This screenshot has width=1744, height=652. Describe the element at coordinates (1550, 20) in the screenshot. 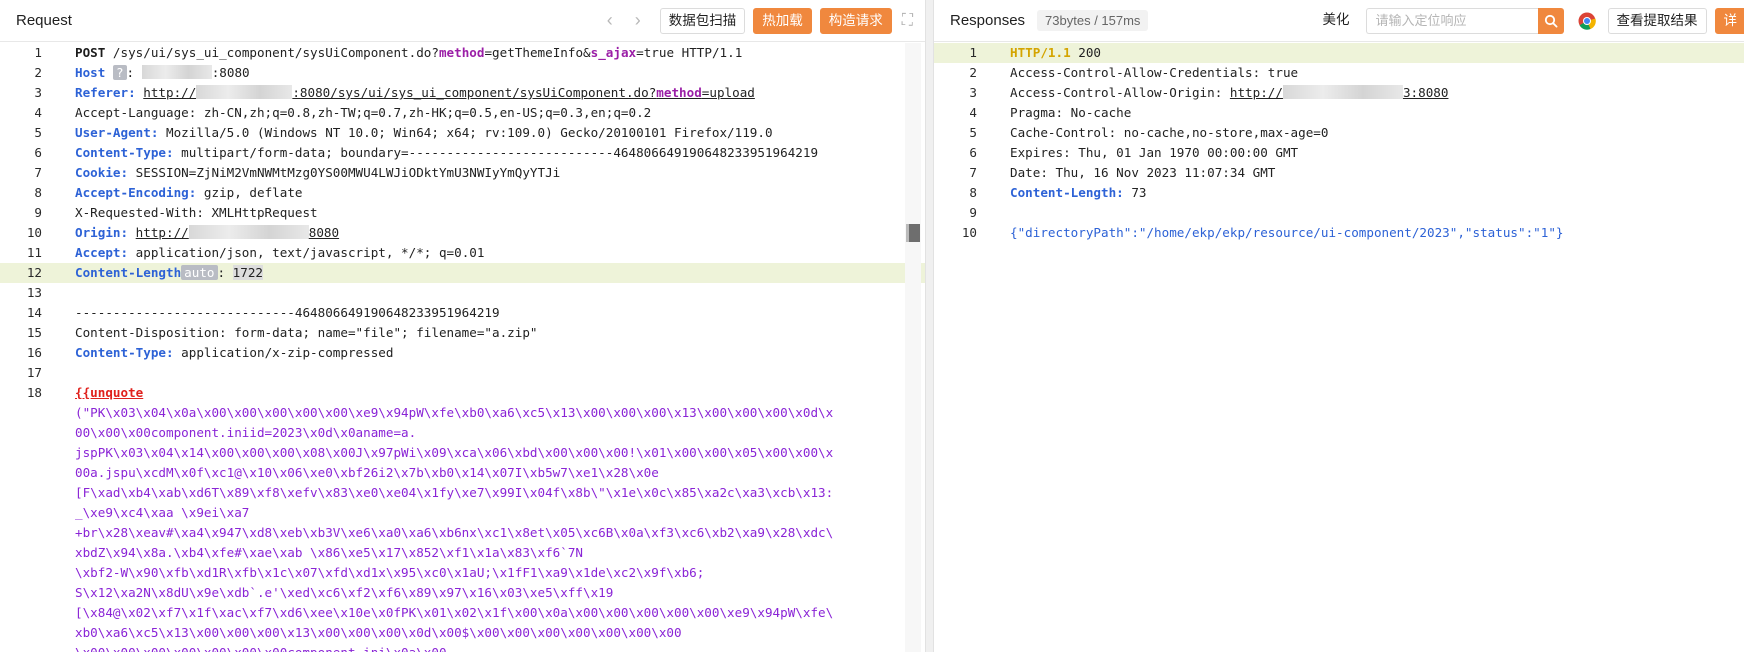

I see `search-icon` at that location.